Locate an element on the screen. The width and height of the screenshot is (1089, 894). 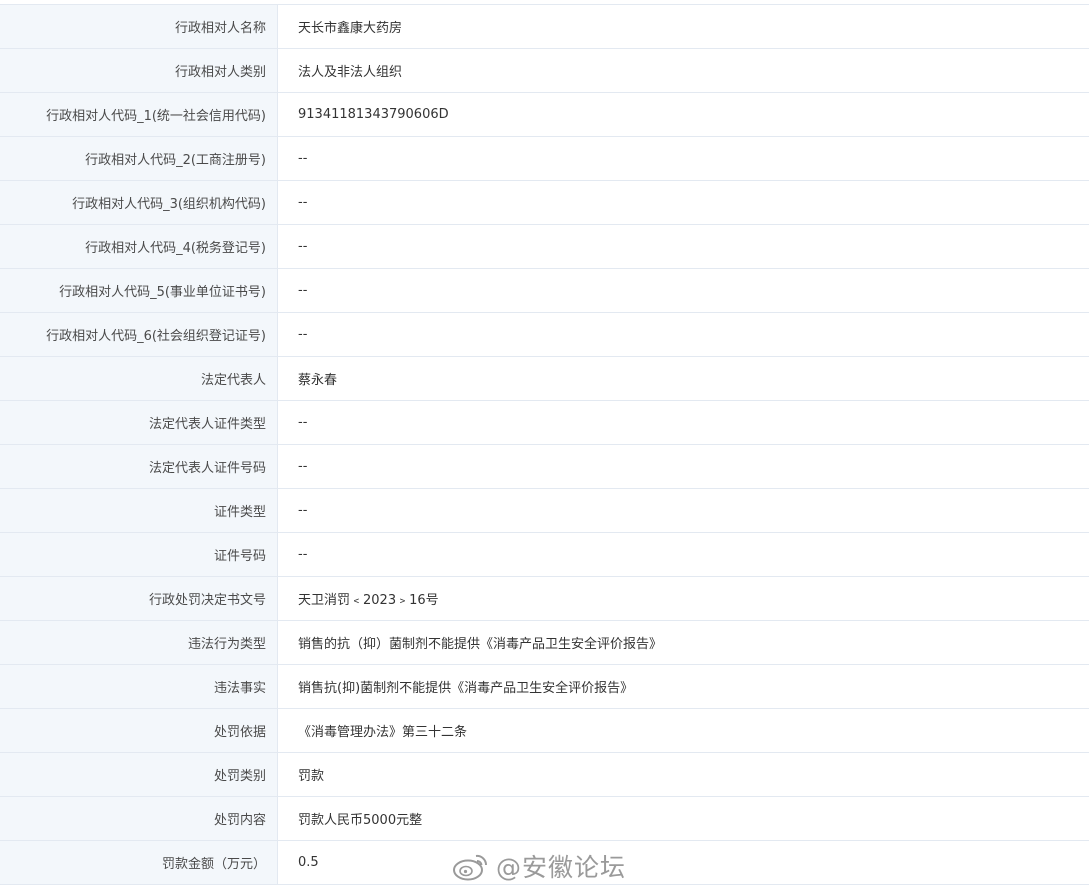
row-label: 行政相对人代码_3(组织机构代码) is located at coordinates (139, 202).